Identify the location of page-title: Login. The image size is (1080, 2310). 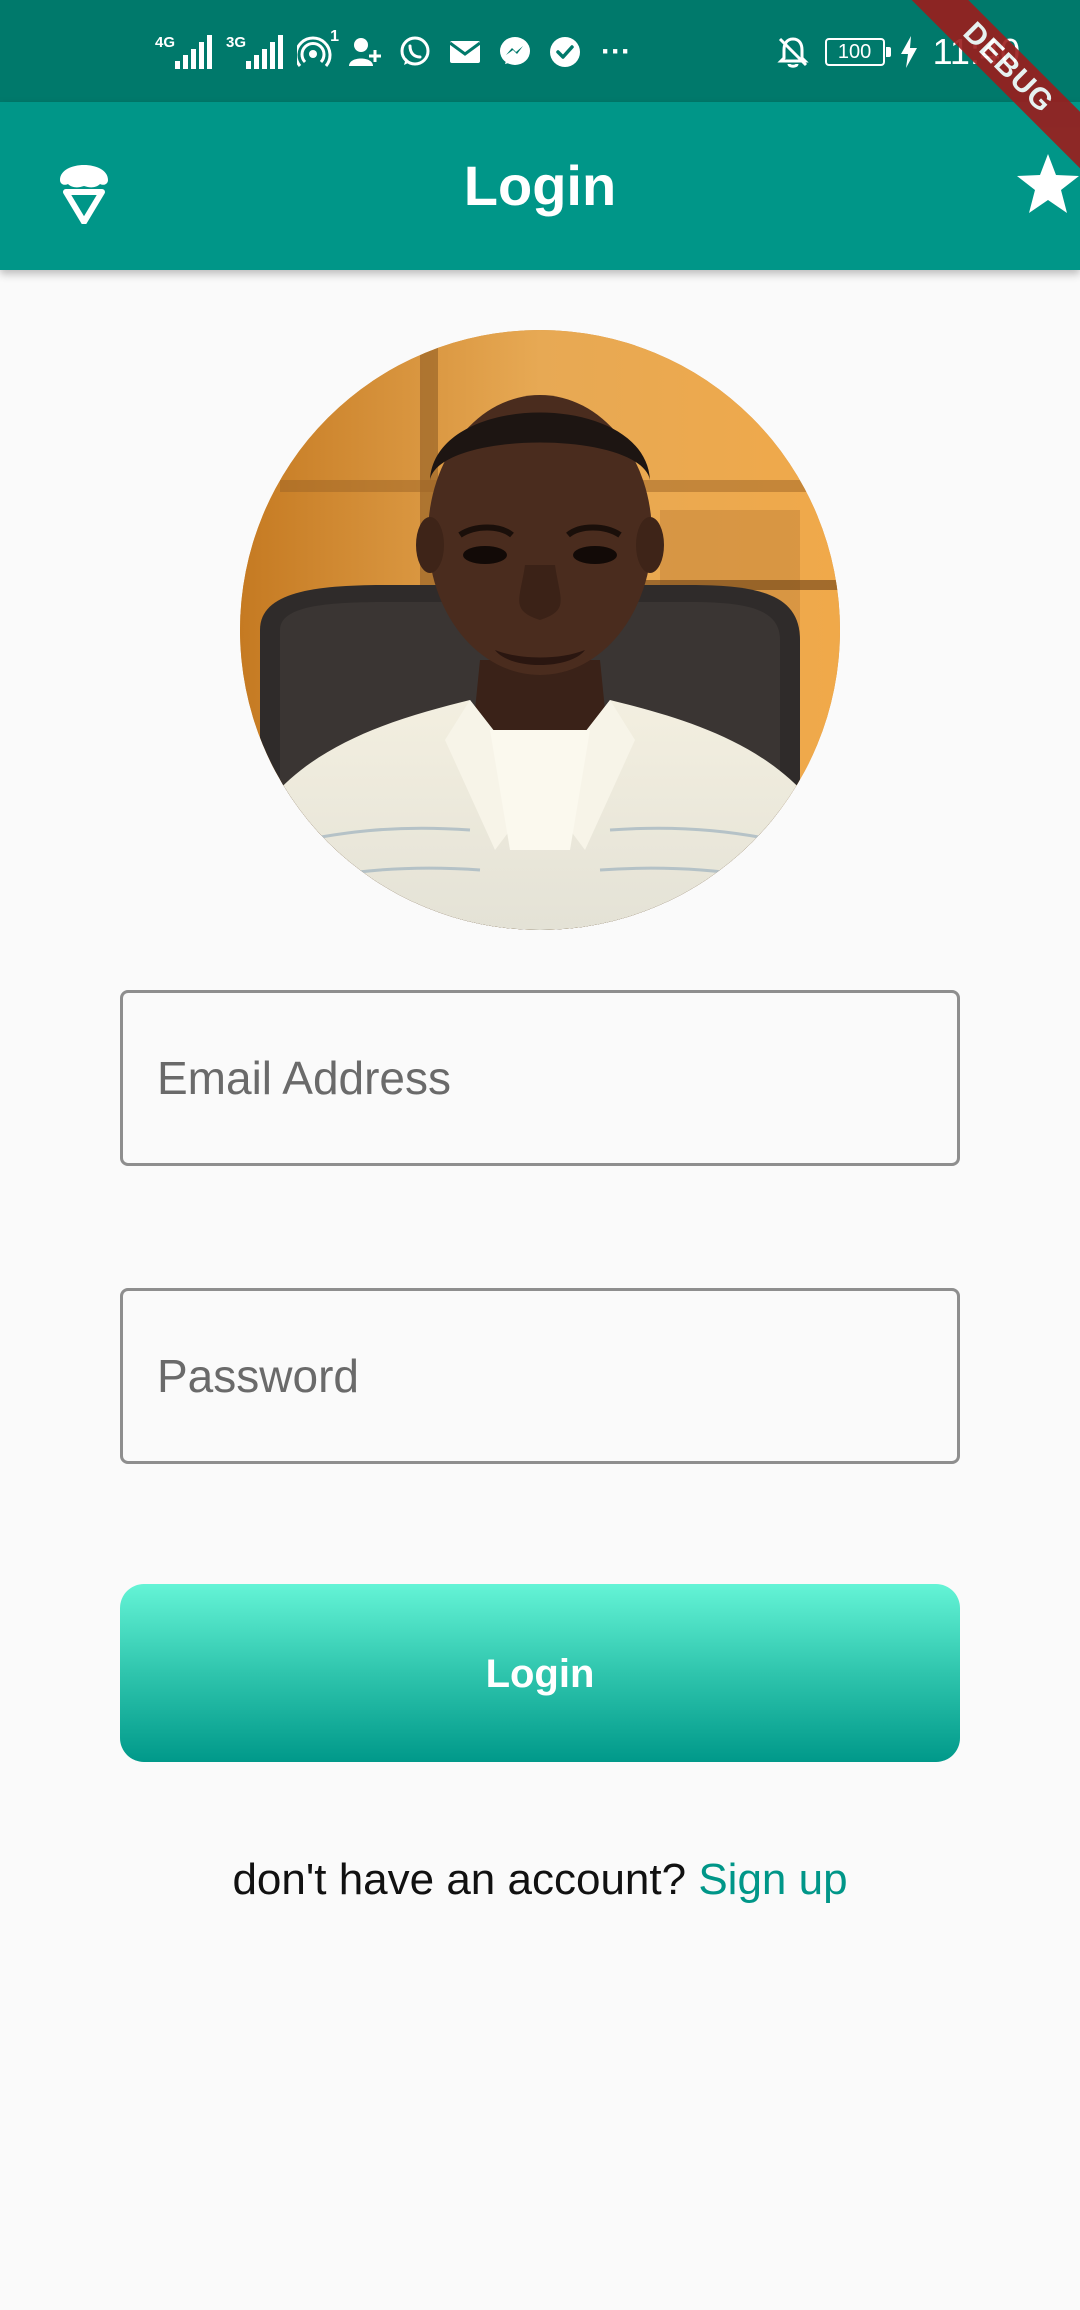
(540, 185).